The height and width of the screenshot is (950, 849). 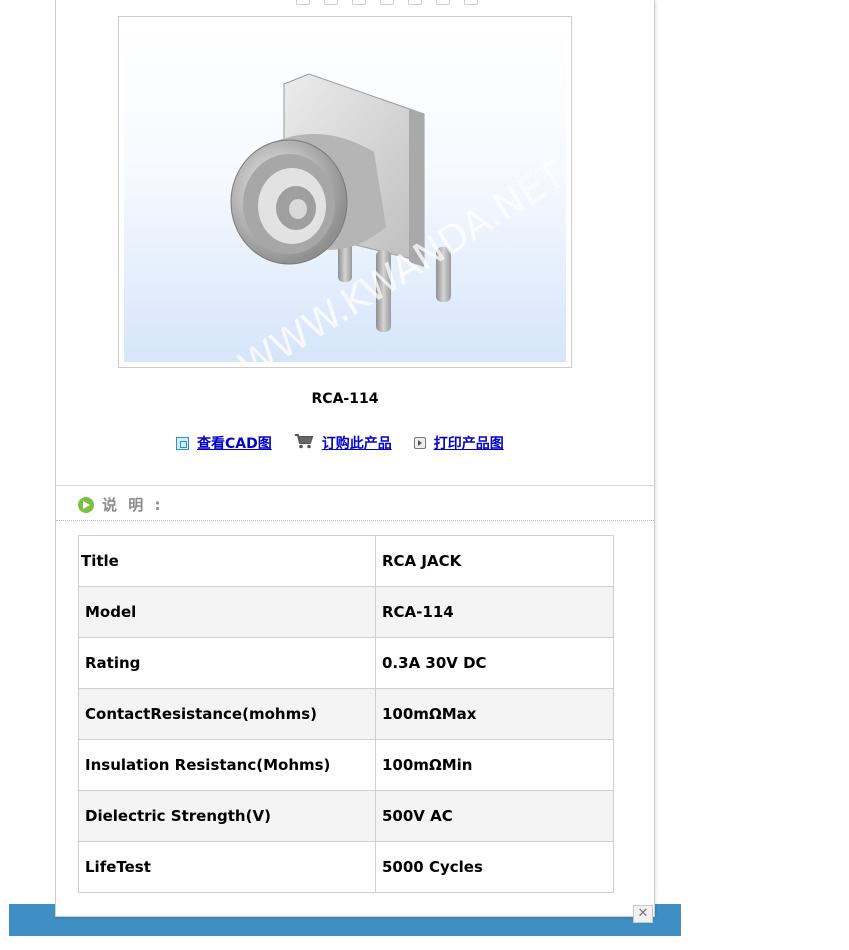 What do you see at coordinates (345, 399) in the screenshot?
I see `product-title: RCA-114` at bounding box center [345, 399].